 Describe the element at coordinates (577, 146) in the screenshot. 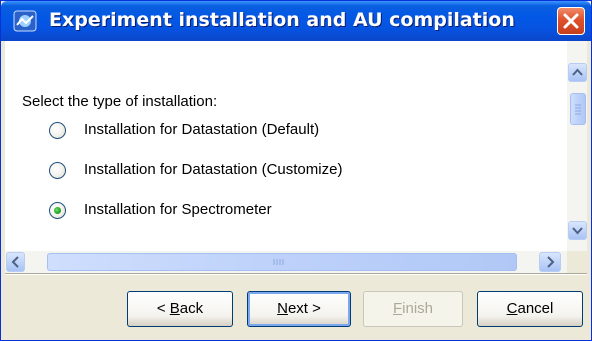

I see `vertical-scrollbar` at that location.